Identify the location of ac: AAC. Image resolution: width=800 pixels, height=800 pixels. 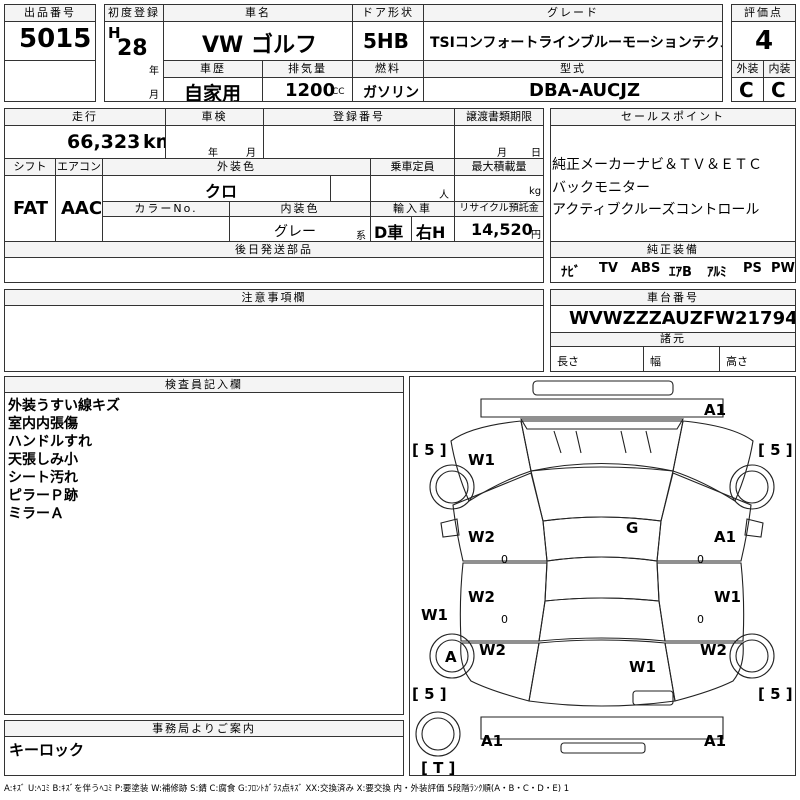
(82, 208).